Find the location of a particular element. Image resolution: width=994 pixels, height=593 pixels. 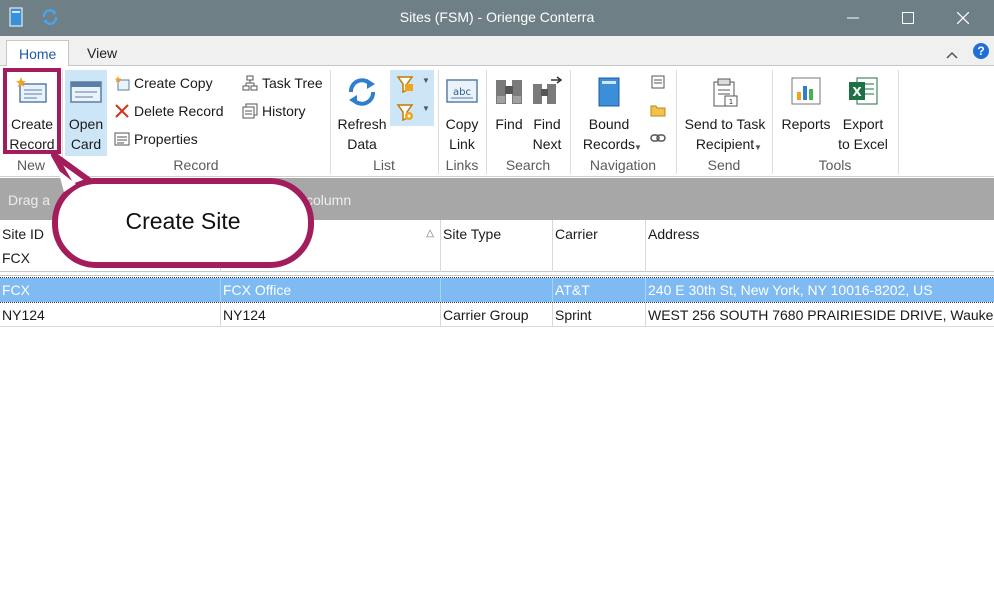

folder-icon is located at coordinates (658, 112).